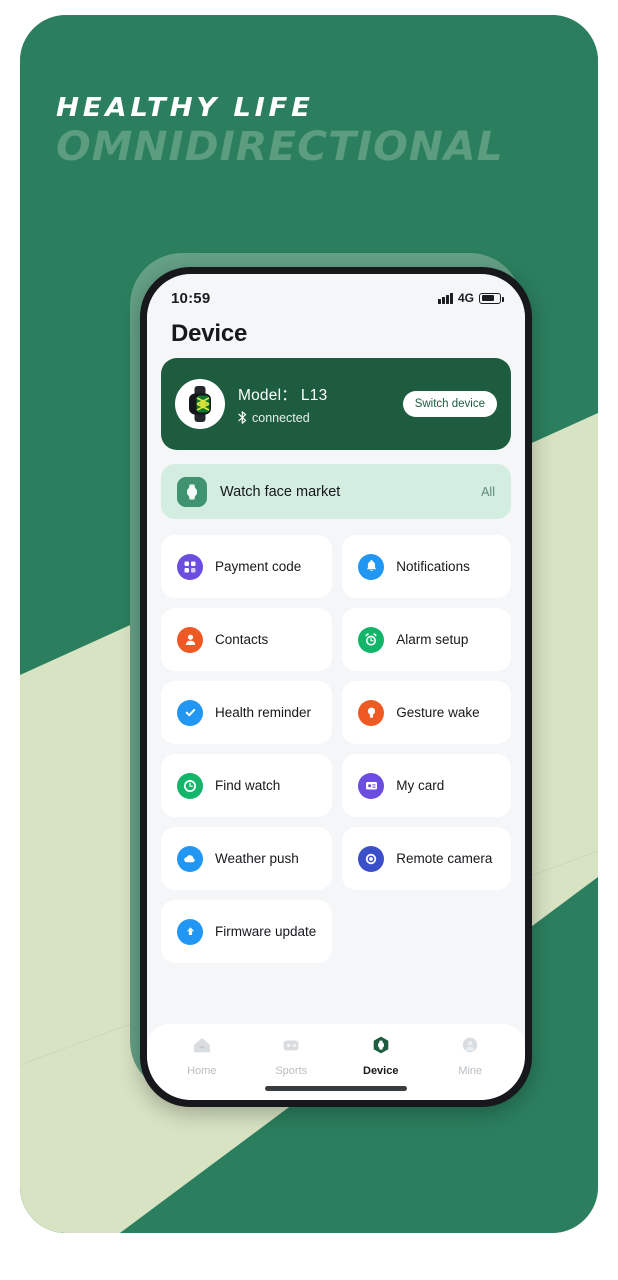 The image size is (618, 1280). I want to click on watch-face-market-label: Watch face market, so click(280, 491).